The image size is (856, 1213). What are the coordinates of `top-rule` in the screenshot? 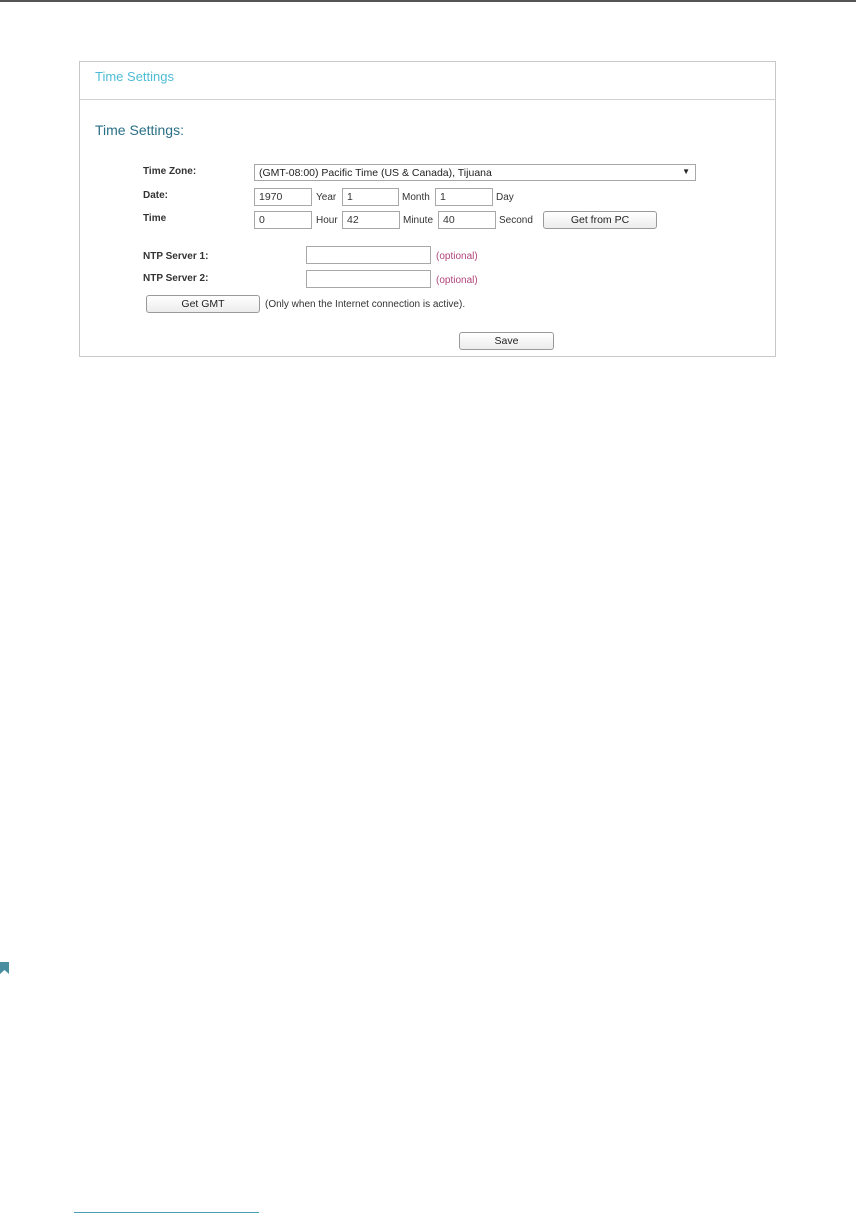 It's located at (428, 1).